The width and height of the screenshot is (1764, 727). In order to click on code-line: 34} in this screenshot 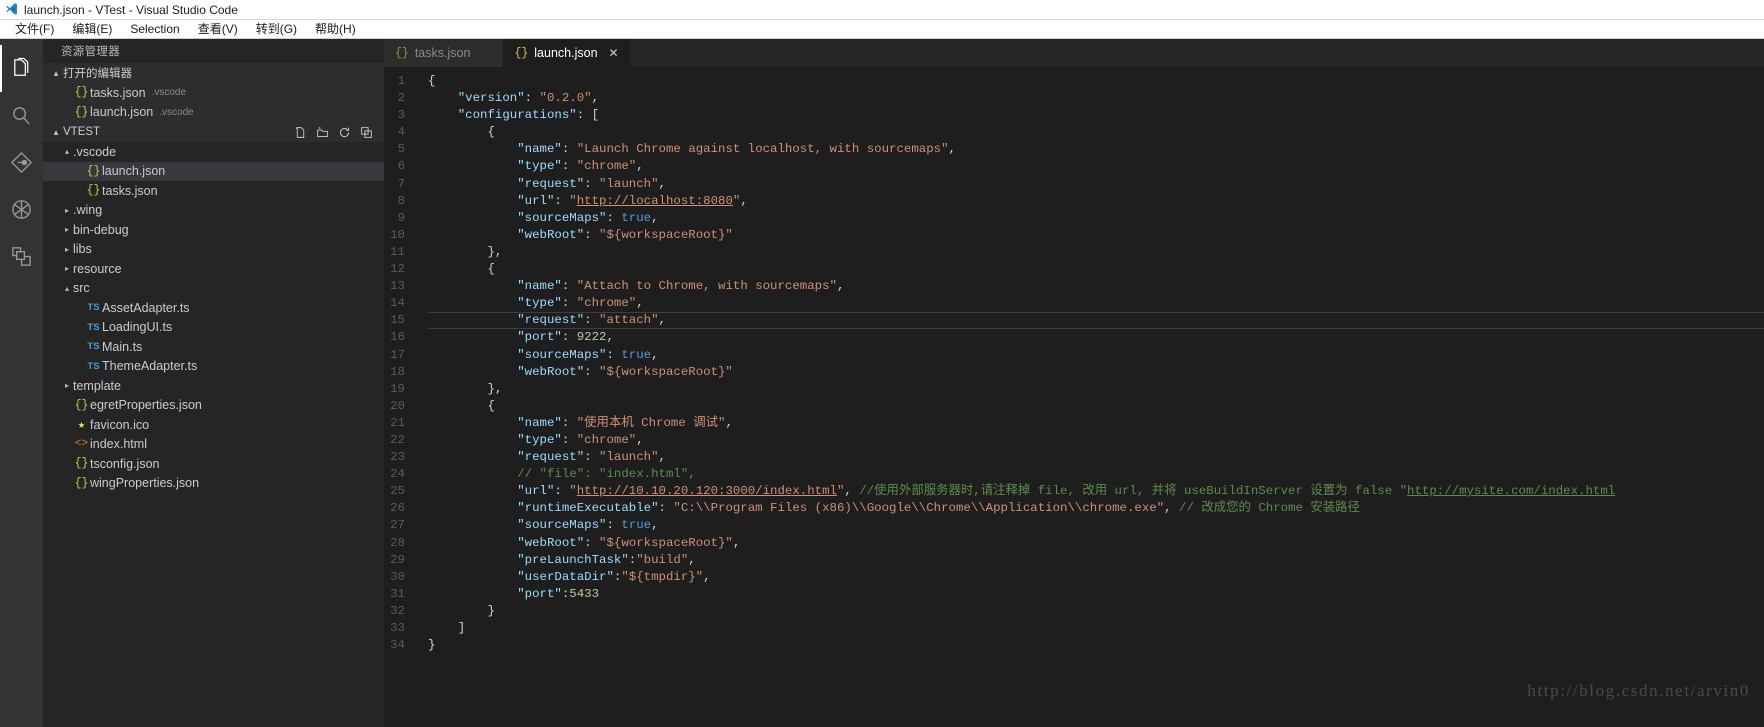, I will do `click(1074, 645)`.